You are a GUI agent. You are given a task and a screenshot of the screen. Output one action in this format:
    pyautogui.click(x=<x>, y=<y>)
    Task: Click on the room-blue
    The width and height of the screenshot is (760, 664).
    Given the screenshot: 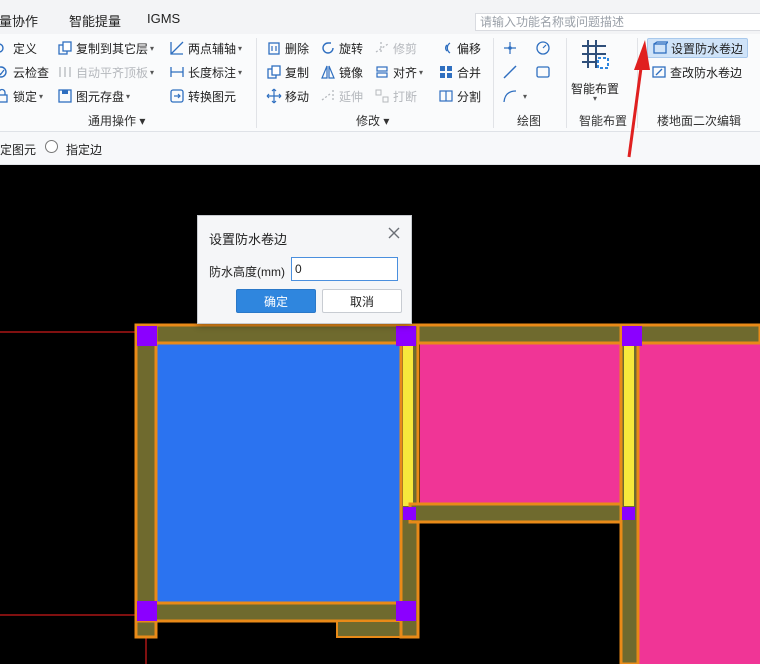 What is the action you would take?
    pyautogui.click(x=278, y=473)
    